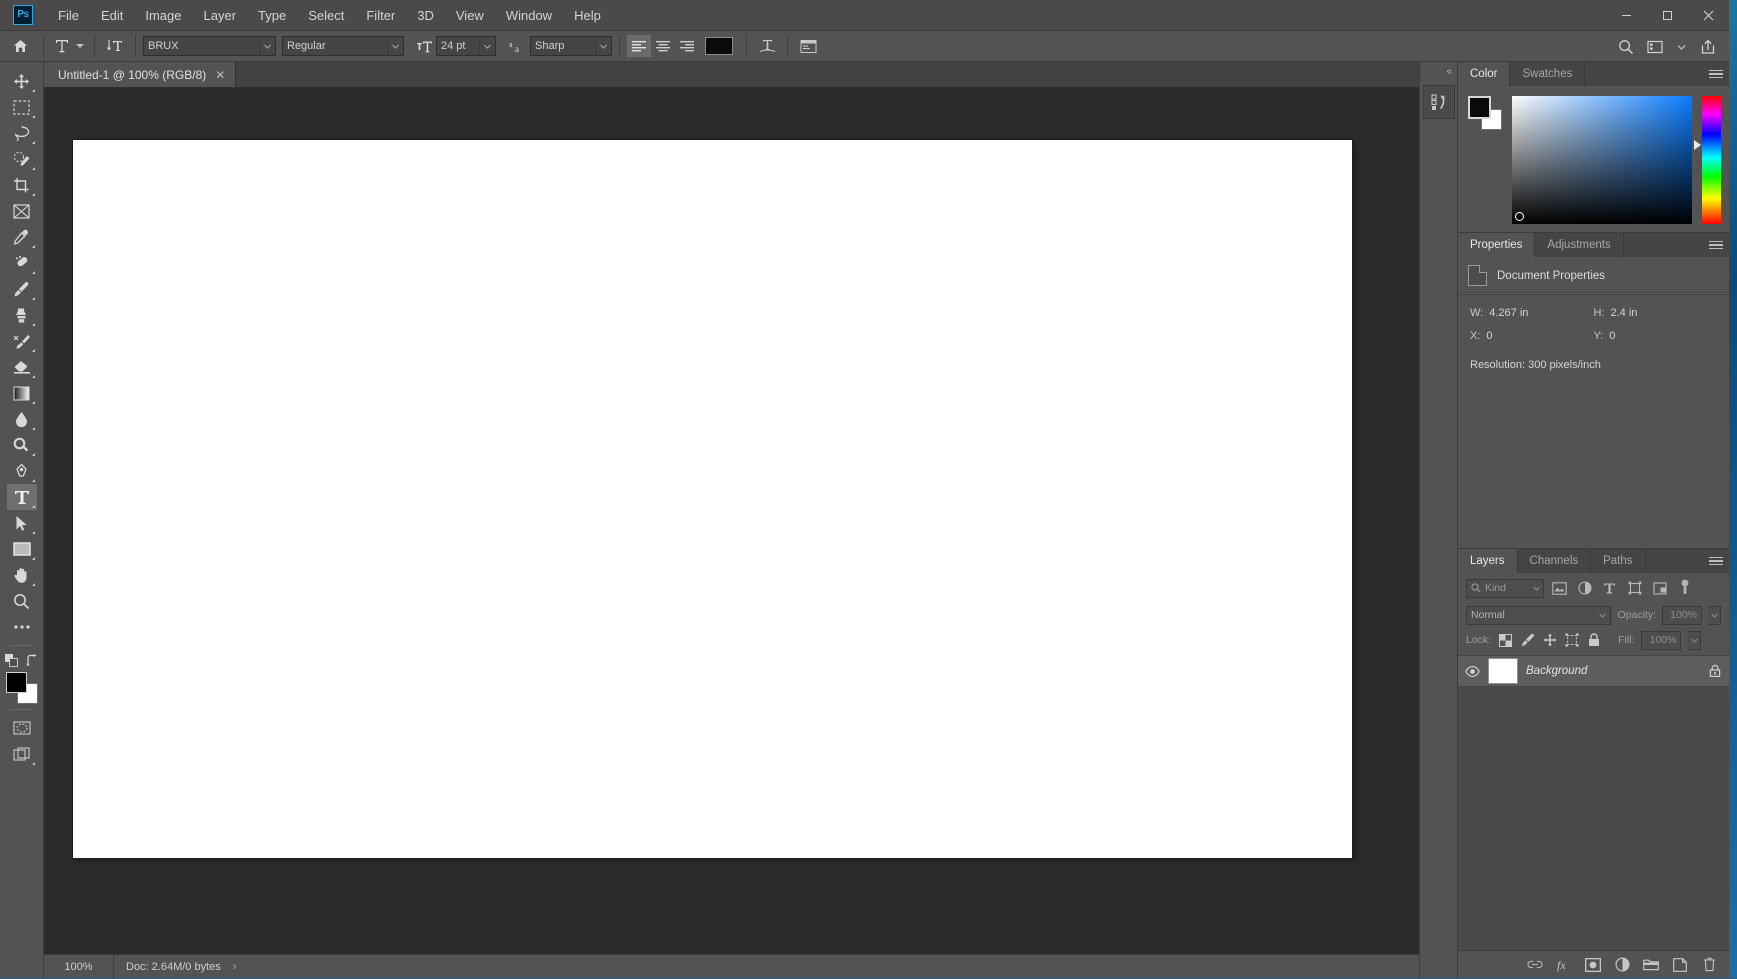  I want to click on menu-item-type: Type, so click(272, 15).